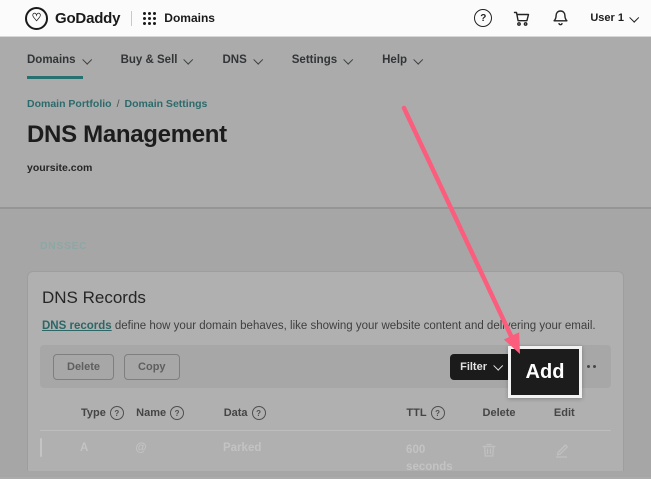  I want to click on column-header-type: Type ?, so click(108, 413).